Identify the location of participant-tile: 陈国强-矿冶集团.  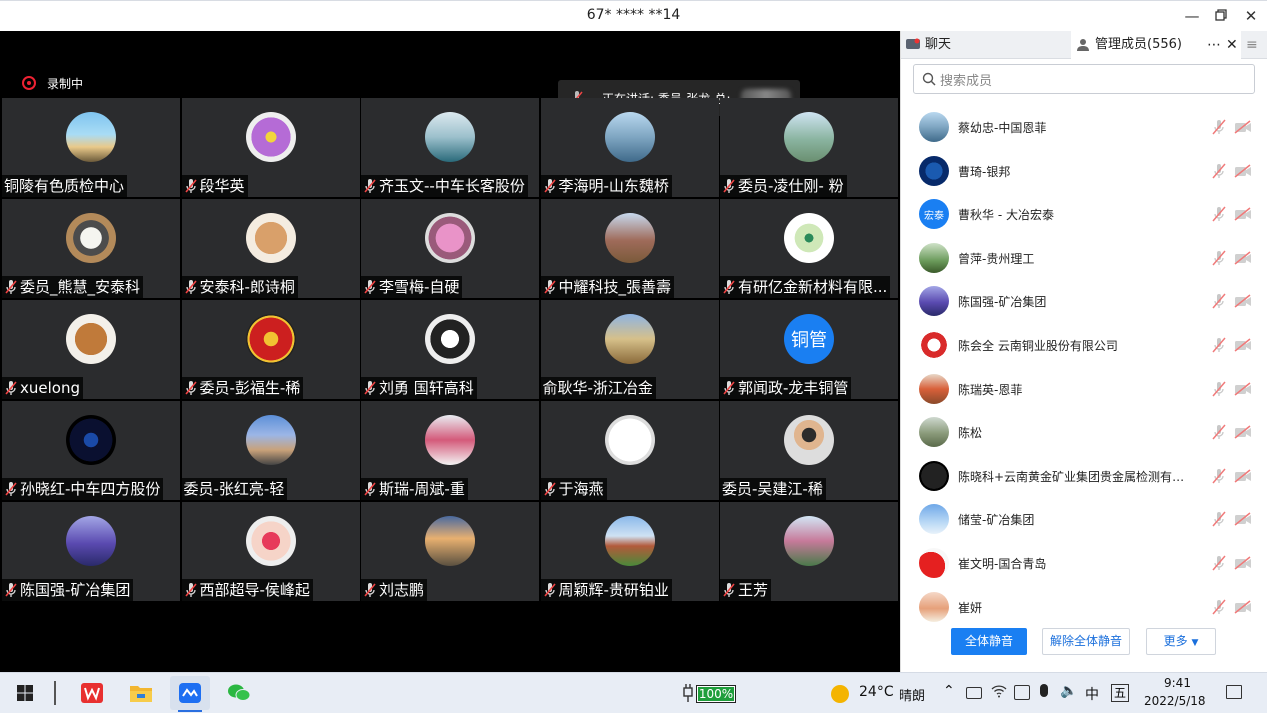
(91, 551).